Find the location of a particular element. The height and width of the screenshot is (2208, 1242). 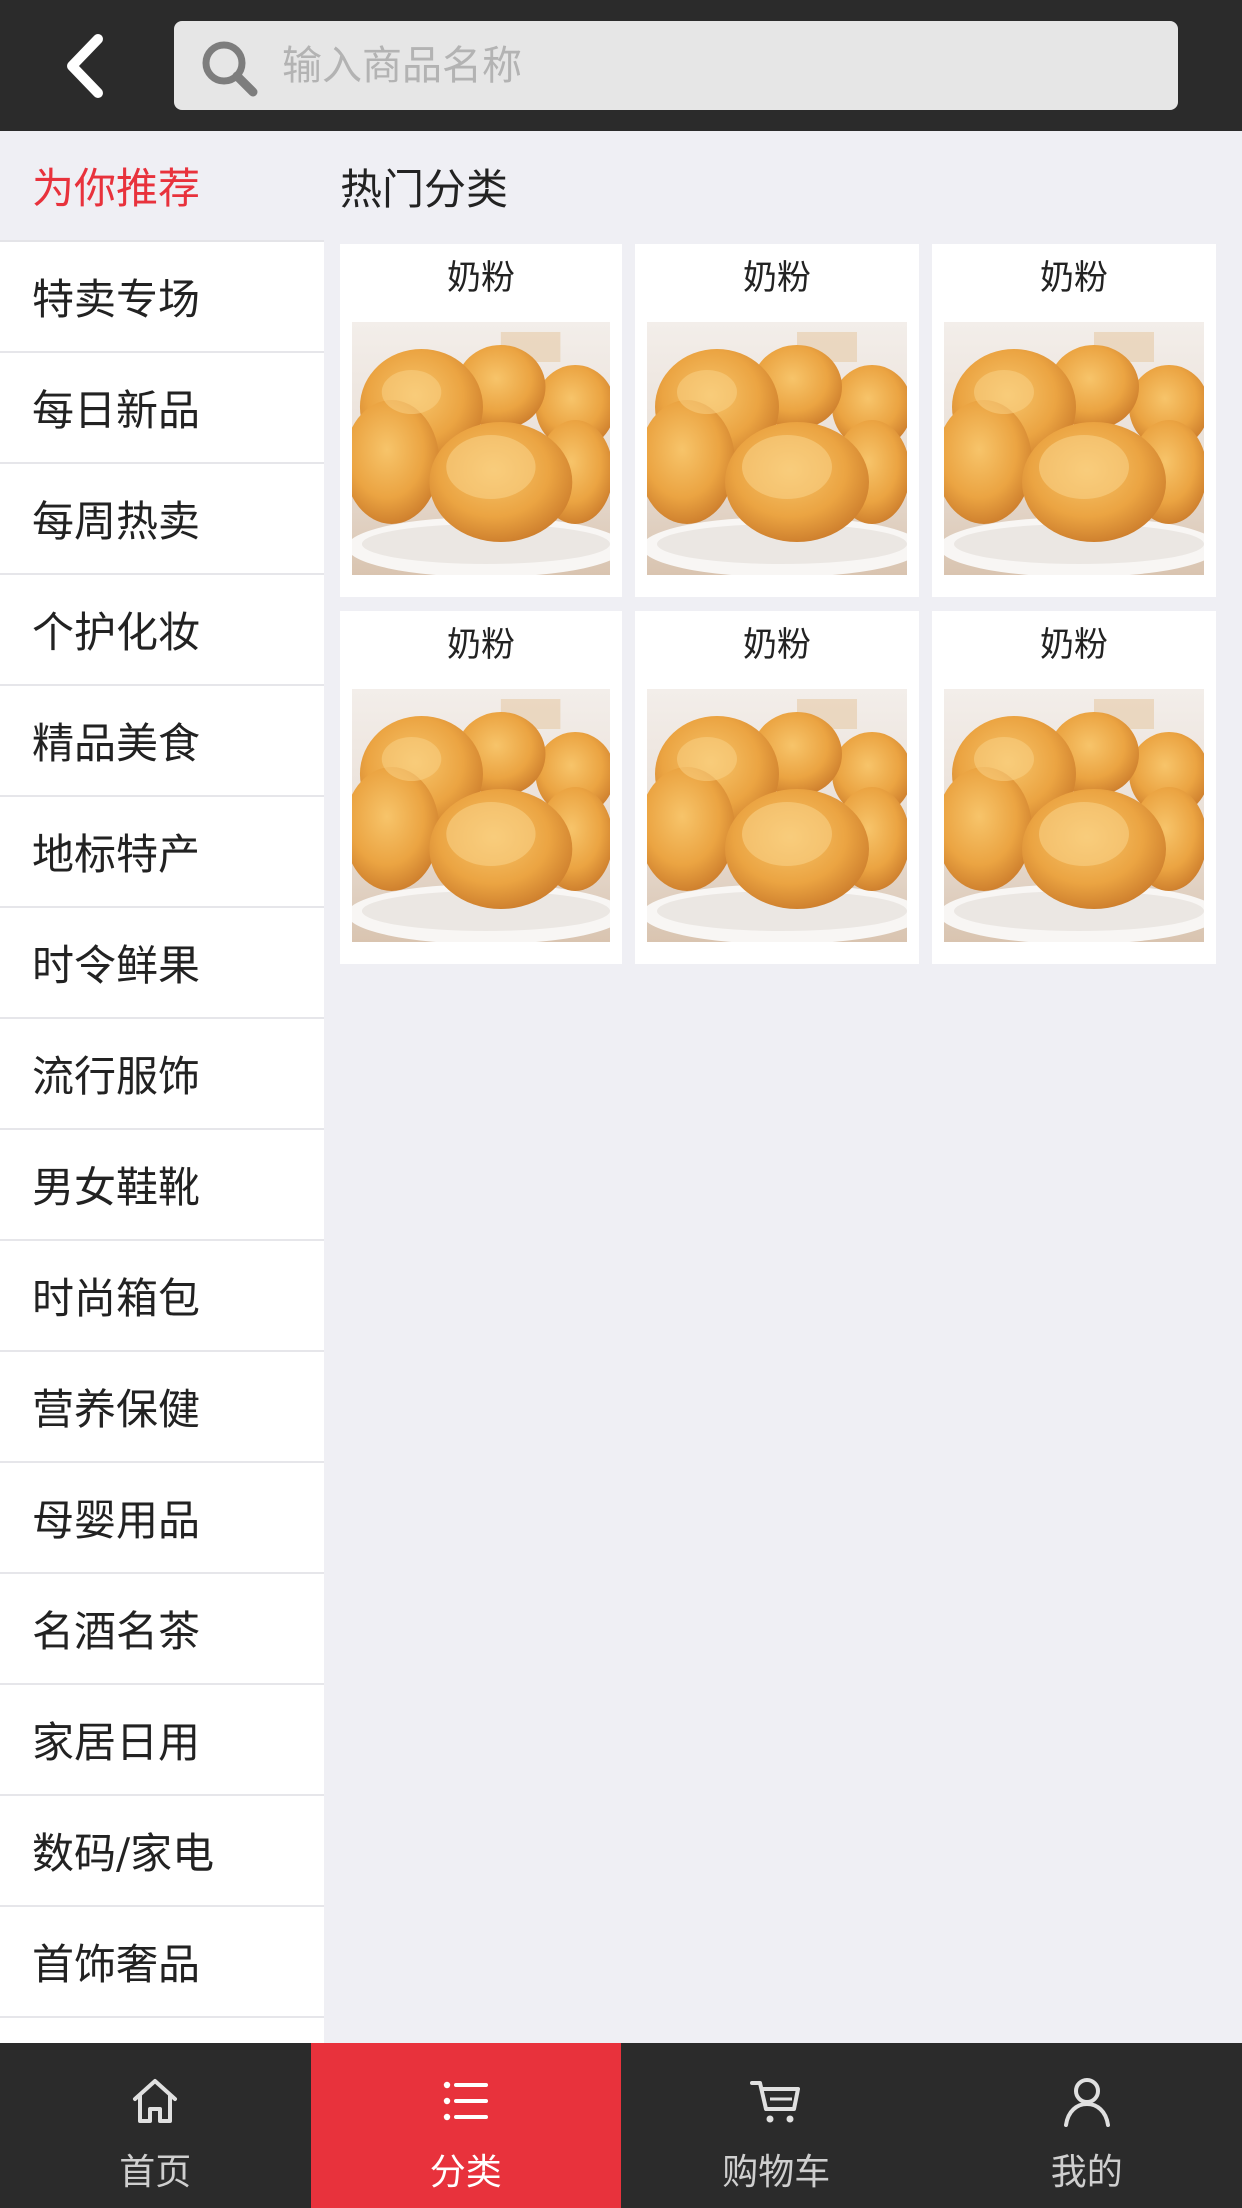

bottom-tab-bar: 首页 分类 购物车 我的 is located at coordinates (621, 2125).